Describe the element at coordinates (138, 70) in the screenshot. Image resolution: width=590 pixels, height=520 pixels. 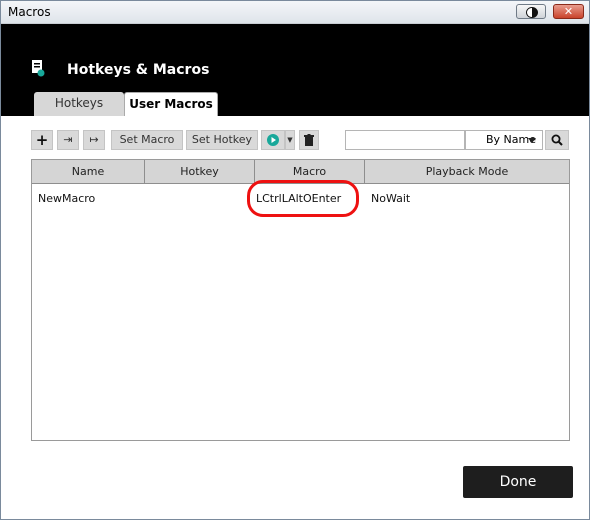
I see `page-title: Hotkeys & Macros` at that location.